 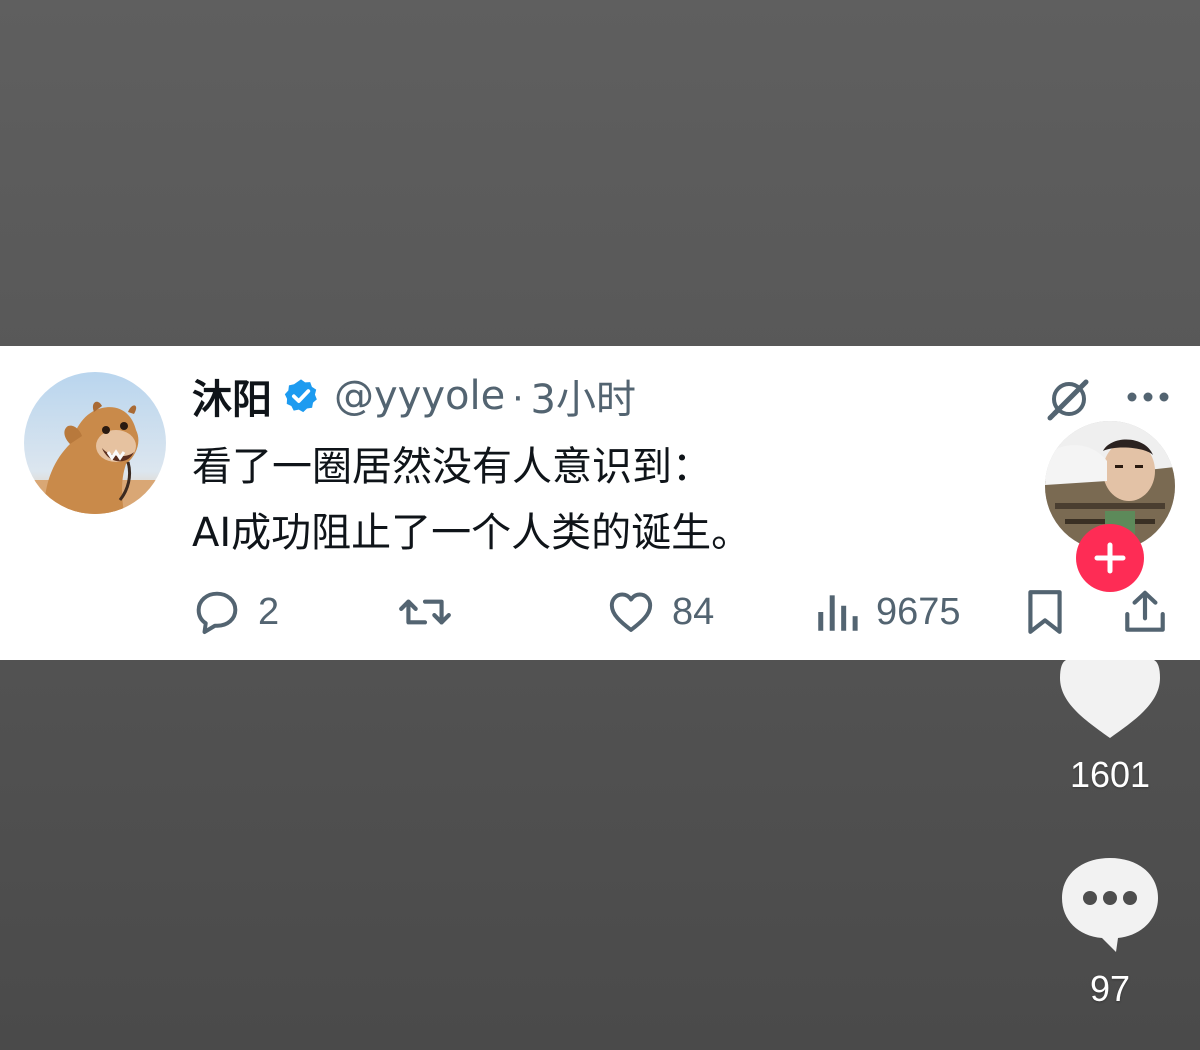 What do you see at coordinates (602, 500) in the screenshot?
I see `tweet-text: 看了一圈居然没有人意识到： AI成功阻止了一个人类的诞生。` at bounding box center [602, 500].